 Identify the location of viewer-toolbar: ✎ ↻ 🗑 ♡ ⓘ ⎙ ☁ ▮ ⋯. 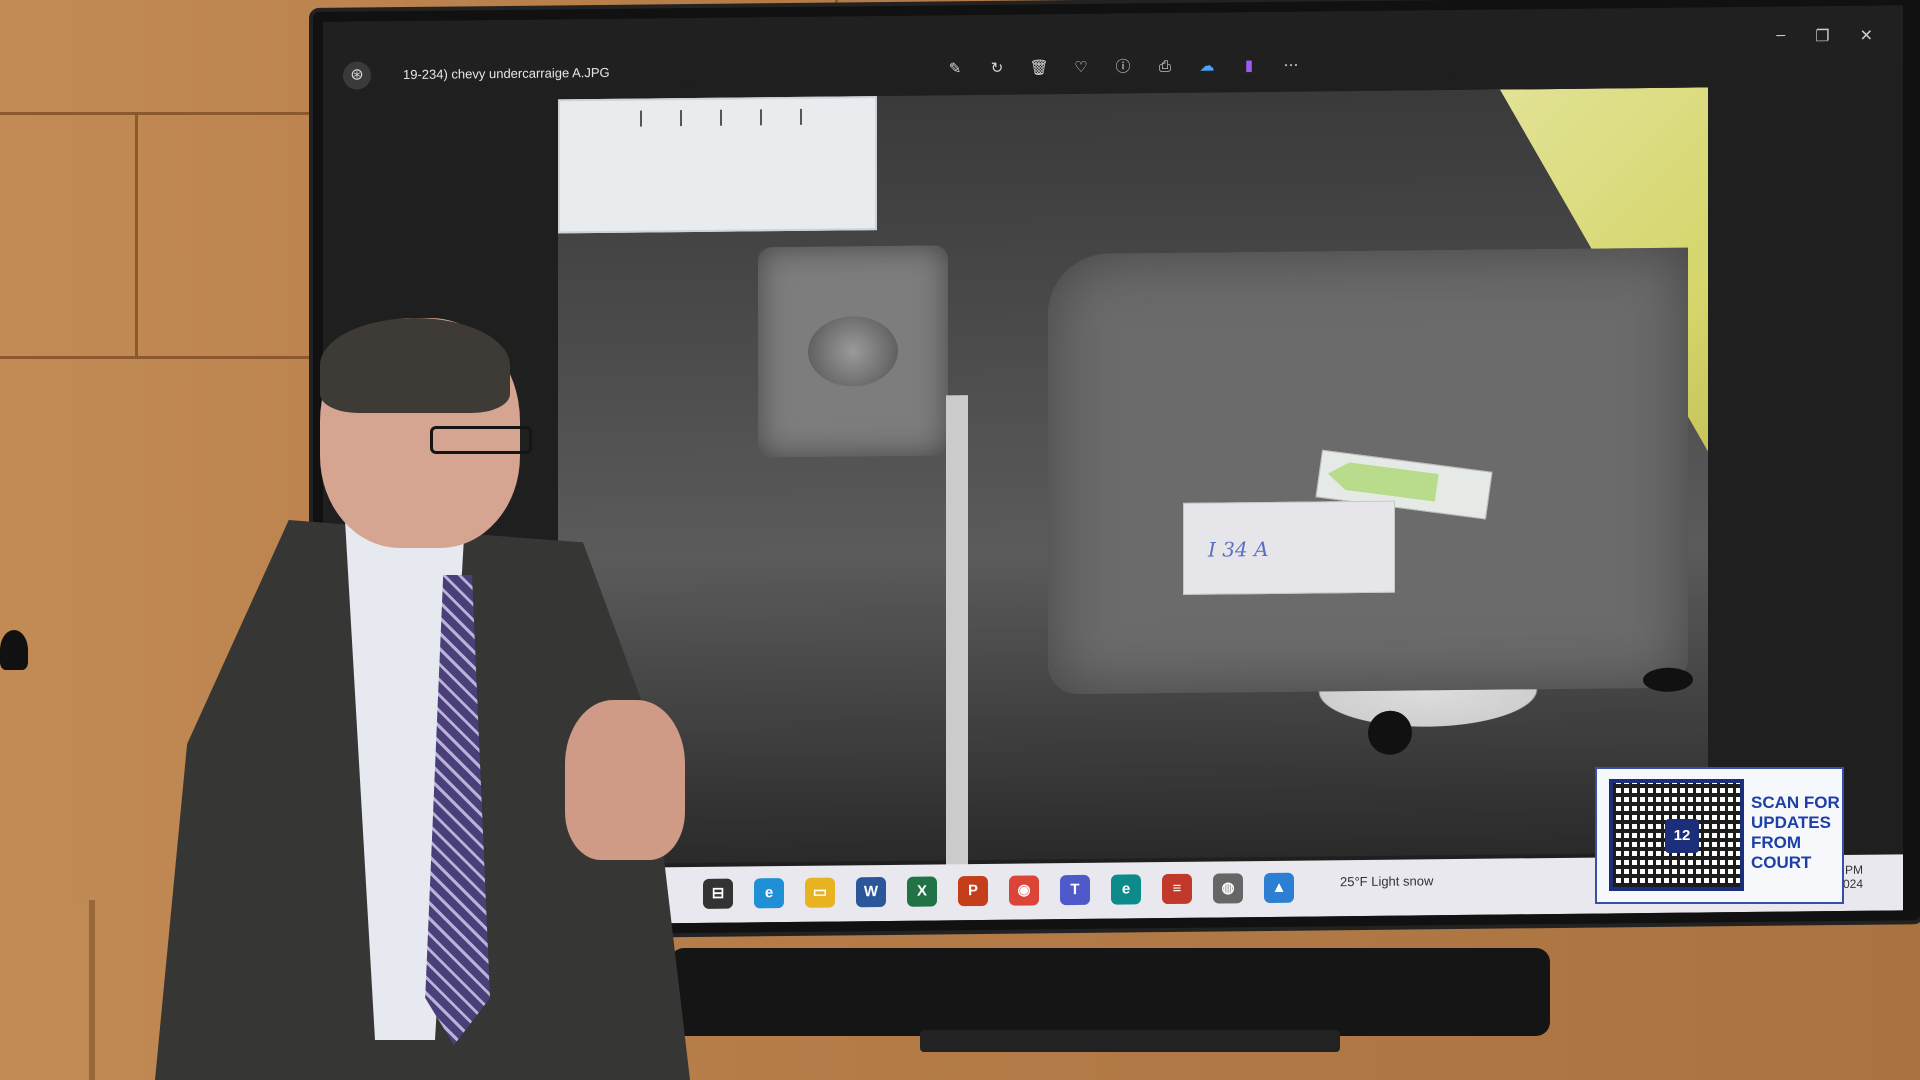
(1123, 68).